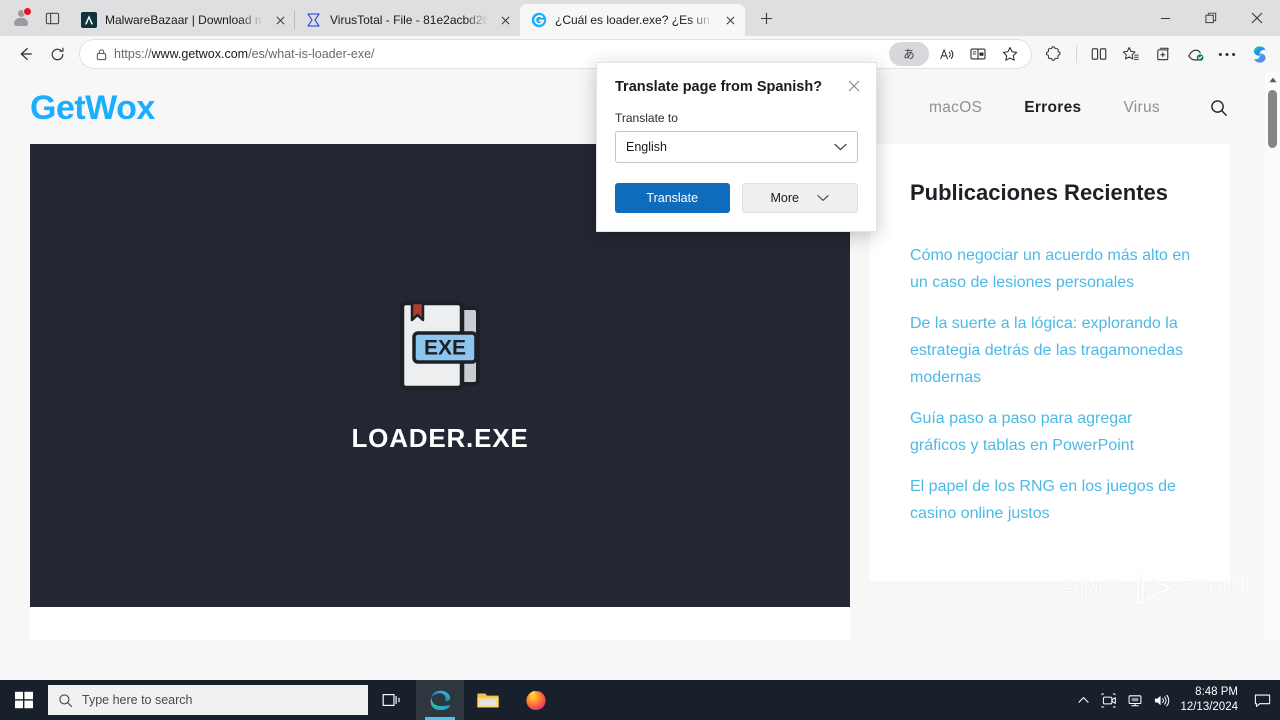 The width and height of the screenshot is (1280, 720). I want to click on immersive-reader-button, so click(978, 54).